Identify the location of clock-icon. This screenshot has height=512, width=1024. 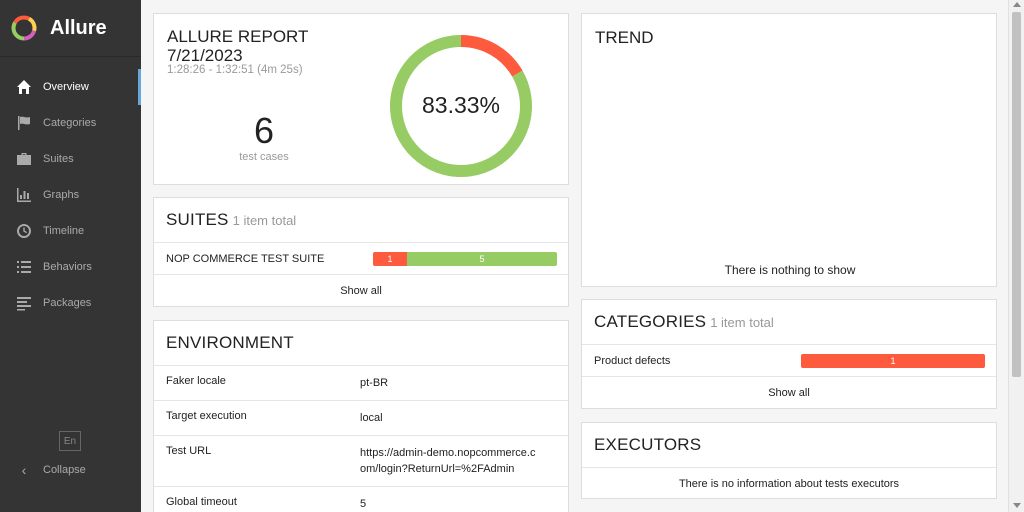
(24, 231).